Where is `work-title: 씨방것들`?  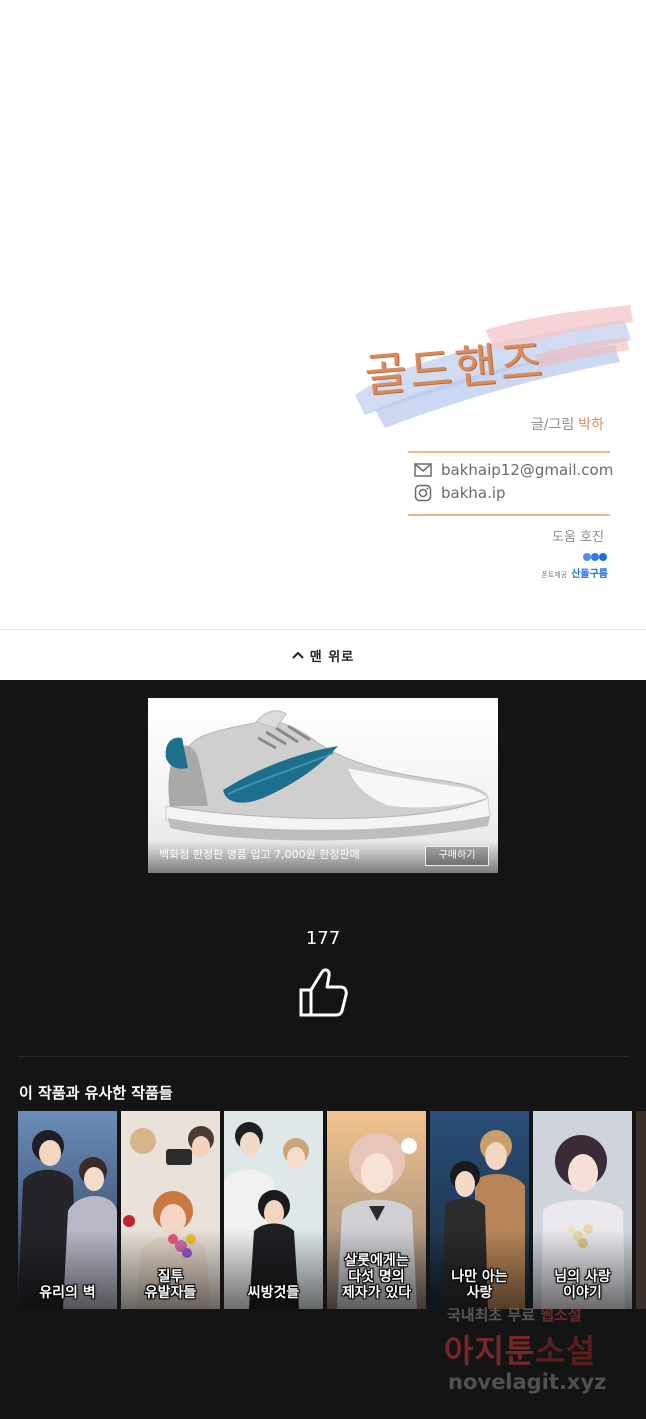 work-title: 씨방것들 is located at coordinates (273, 1293).